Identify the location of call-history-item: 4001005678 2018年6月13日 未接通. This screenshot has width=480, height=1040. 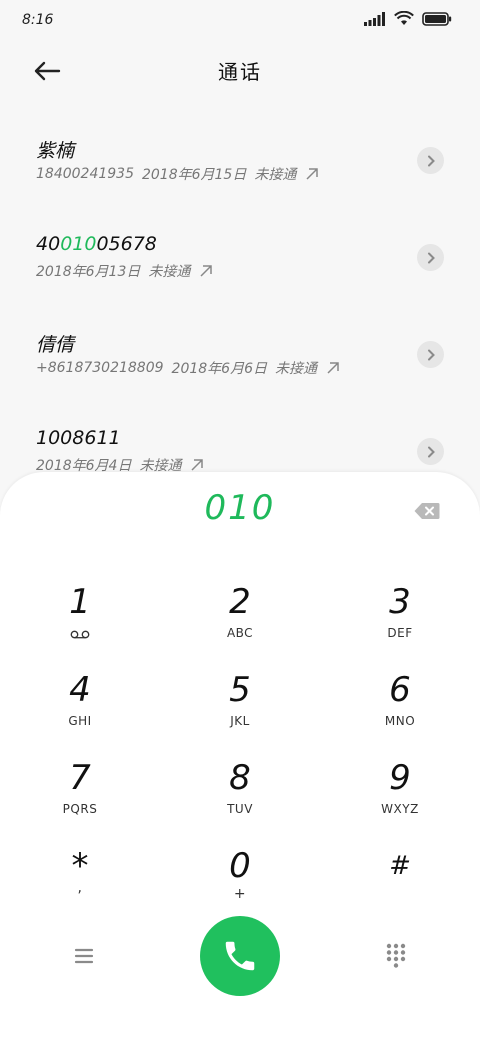
(240, 257).